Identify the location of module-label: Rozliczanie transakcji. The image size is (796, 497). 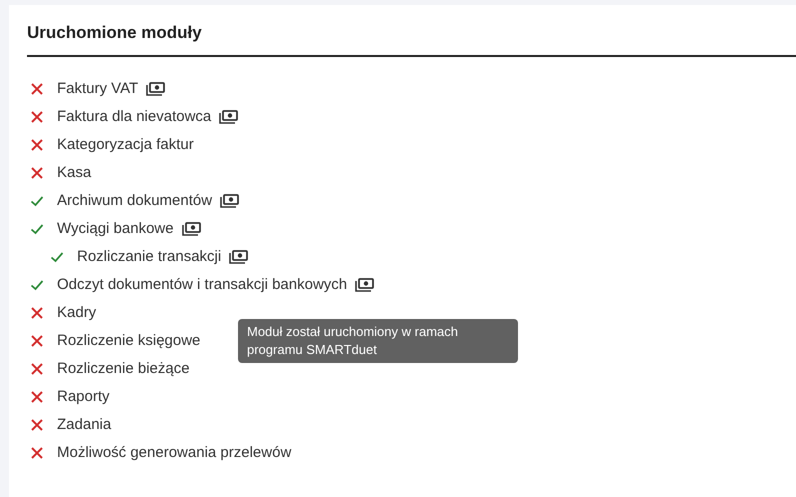
(149, 256).